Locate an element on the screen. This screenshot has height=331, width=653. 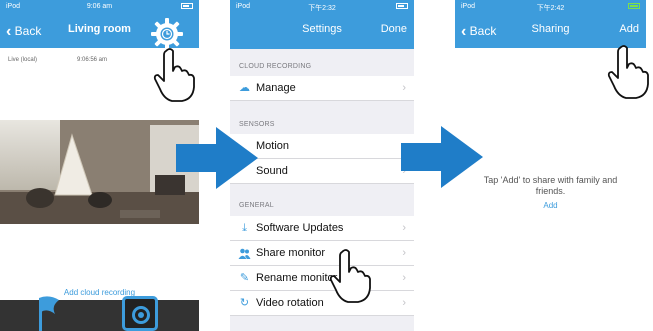
cloud-icon: ☁ is located at coordinates (244, 88).